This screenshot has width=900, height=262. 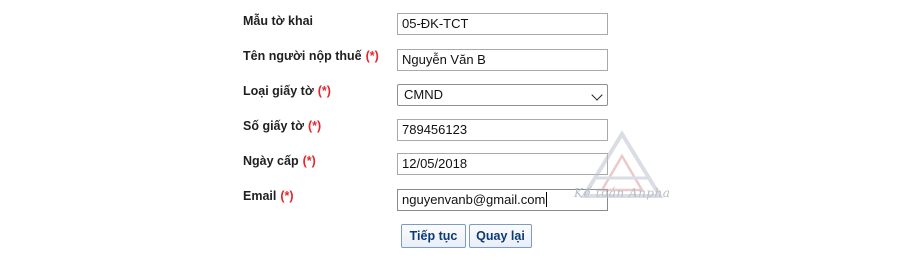 I want to click on email-label-text: Email, so click(x=260, y=196).